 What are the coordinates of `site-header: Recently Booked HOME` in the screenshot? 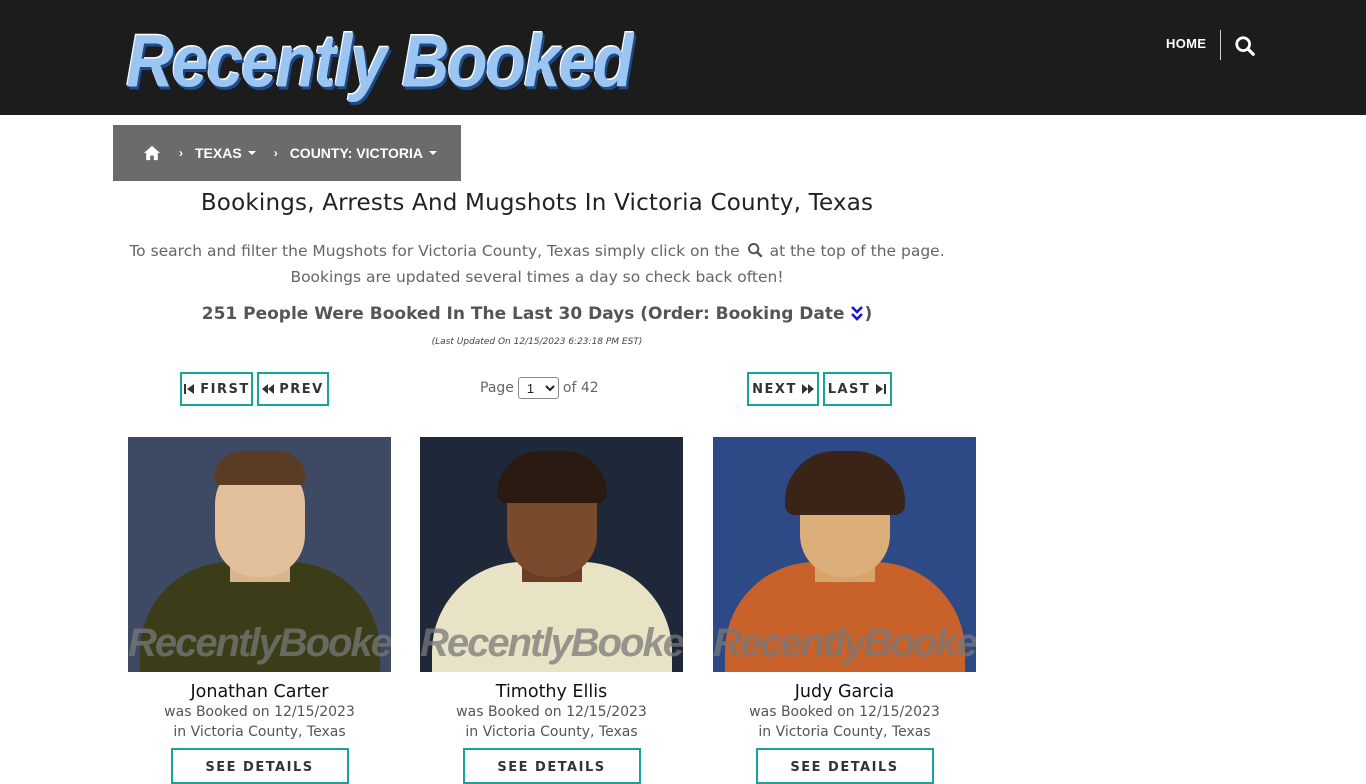 It's located at (683, 57).